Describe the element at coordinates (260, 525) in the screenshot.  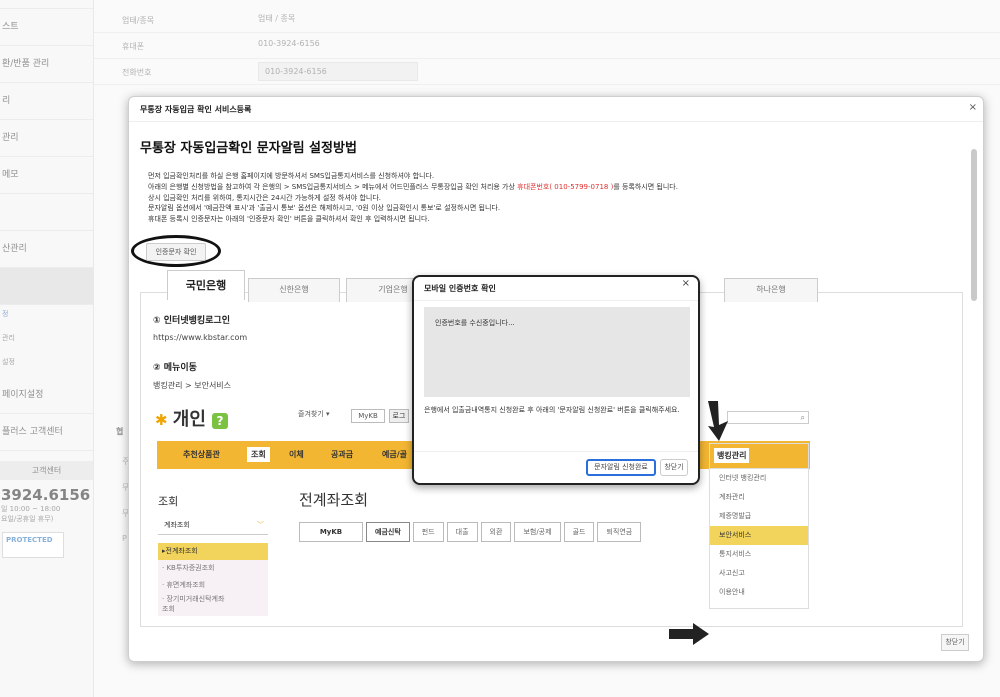
I see `chevron-down-icon: ﹀` at that location.